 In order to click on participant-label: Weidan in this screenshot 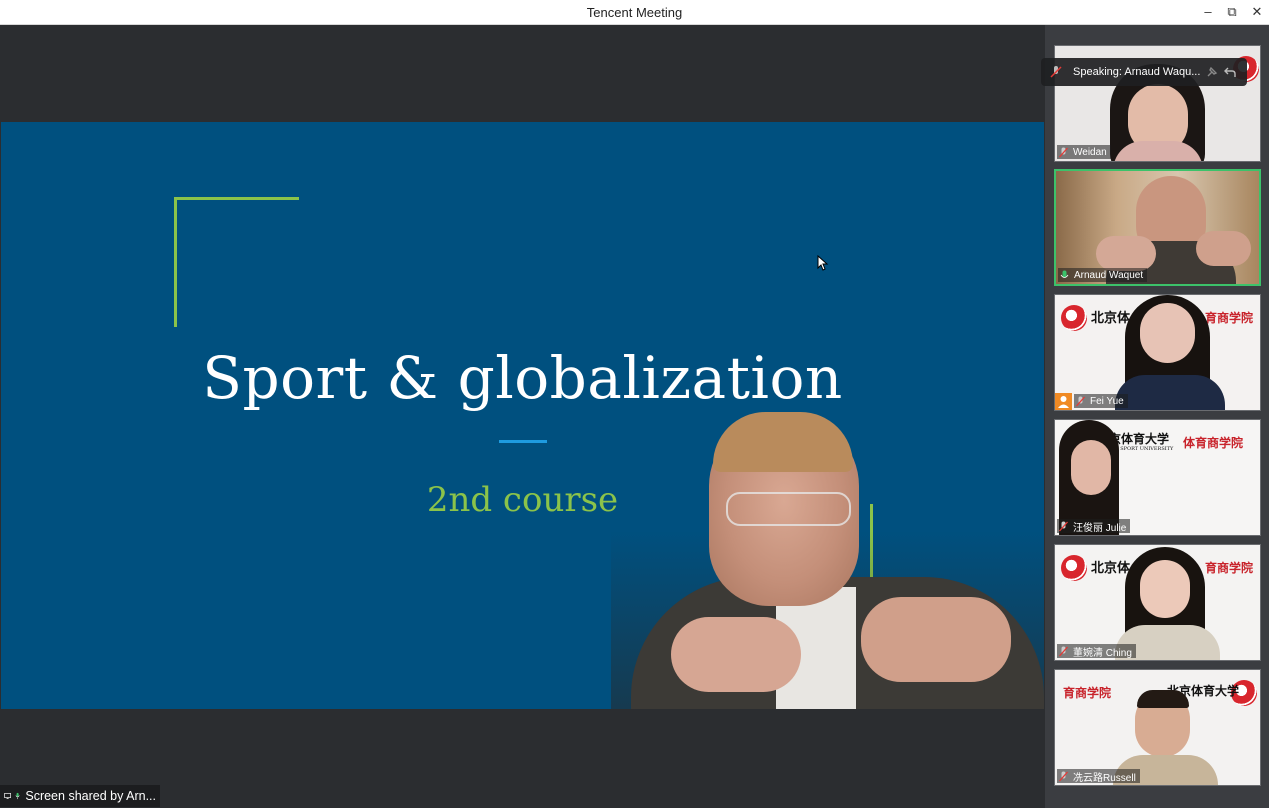, I will do `click(1084, 152)`.